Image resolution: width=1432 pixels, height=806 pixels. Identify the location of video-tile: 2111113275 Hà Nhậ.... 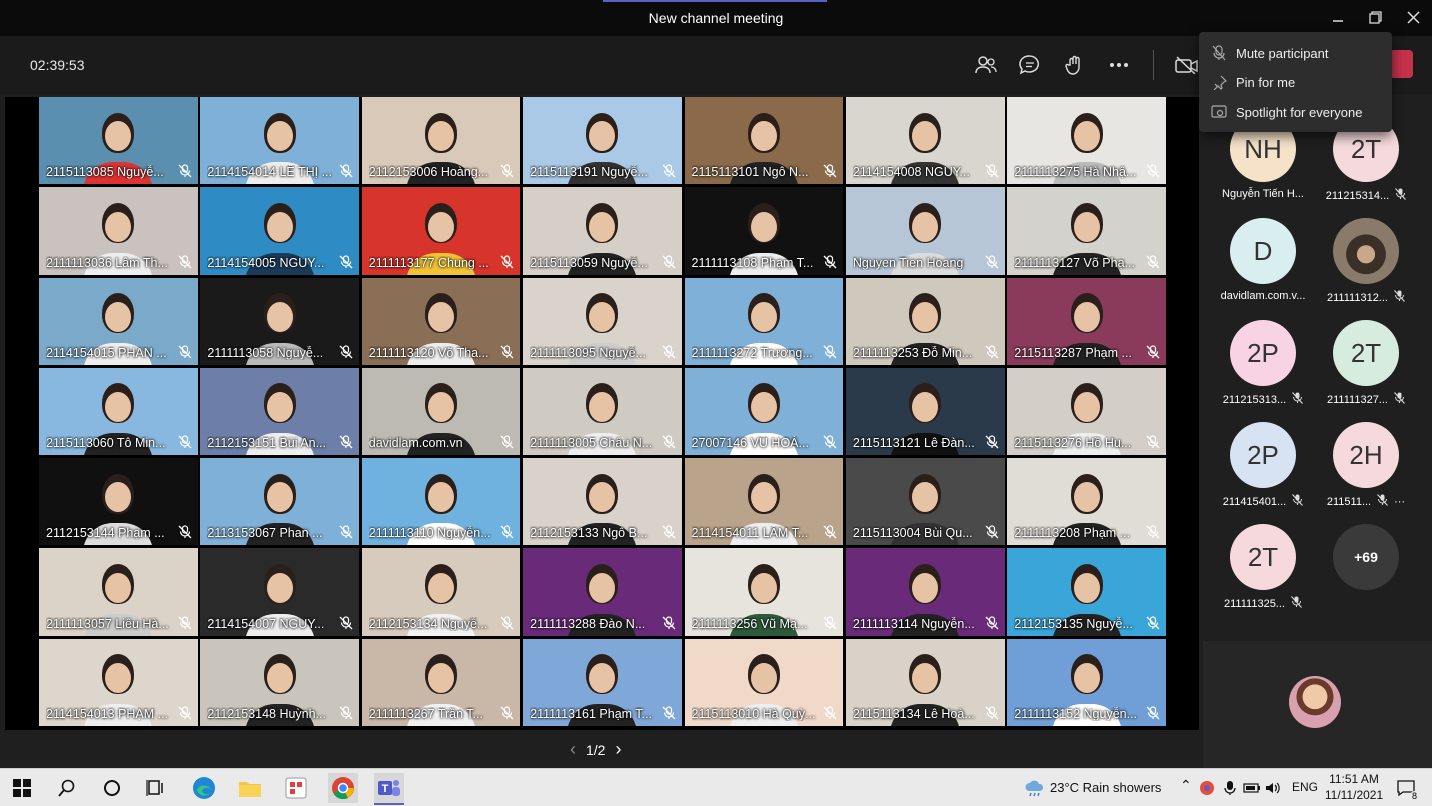
(1086, 141).